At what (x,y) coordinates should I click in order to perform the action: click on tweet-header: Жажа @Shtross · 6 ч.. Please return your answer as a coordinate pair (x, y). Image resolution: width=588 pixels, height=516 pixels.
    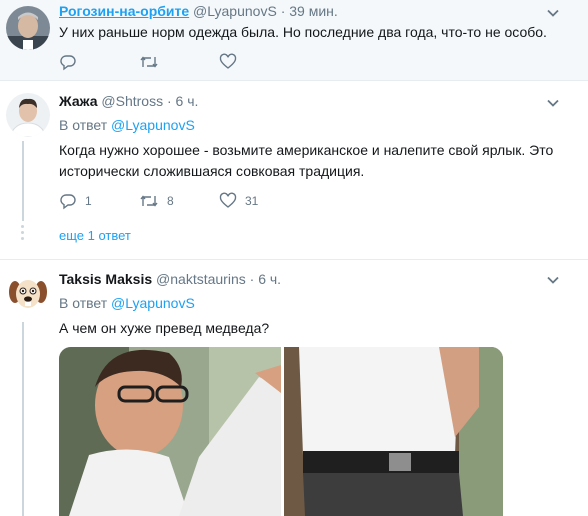
    Looking at the image, I should click on (128, 101).